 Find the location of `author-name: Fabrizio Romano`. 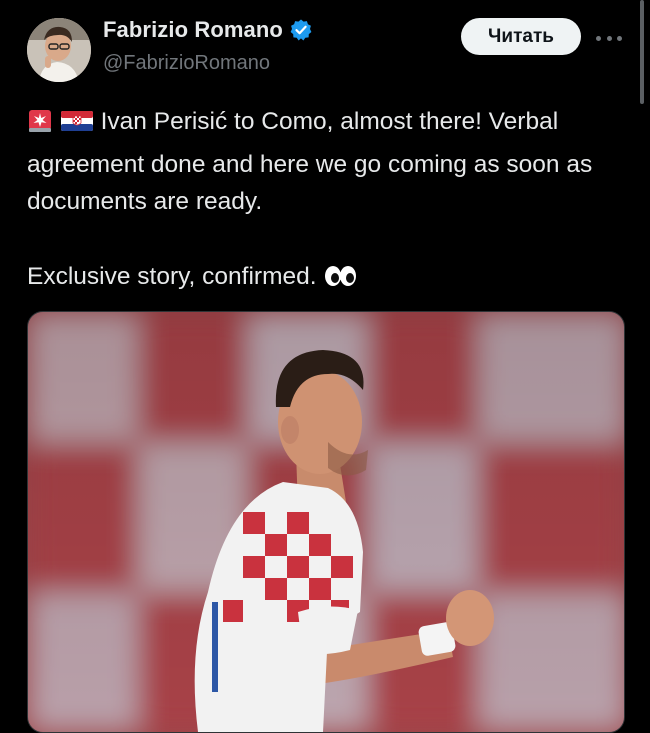

author-name: Fabrizio Romano is located at coordinates (208, 30).